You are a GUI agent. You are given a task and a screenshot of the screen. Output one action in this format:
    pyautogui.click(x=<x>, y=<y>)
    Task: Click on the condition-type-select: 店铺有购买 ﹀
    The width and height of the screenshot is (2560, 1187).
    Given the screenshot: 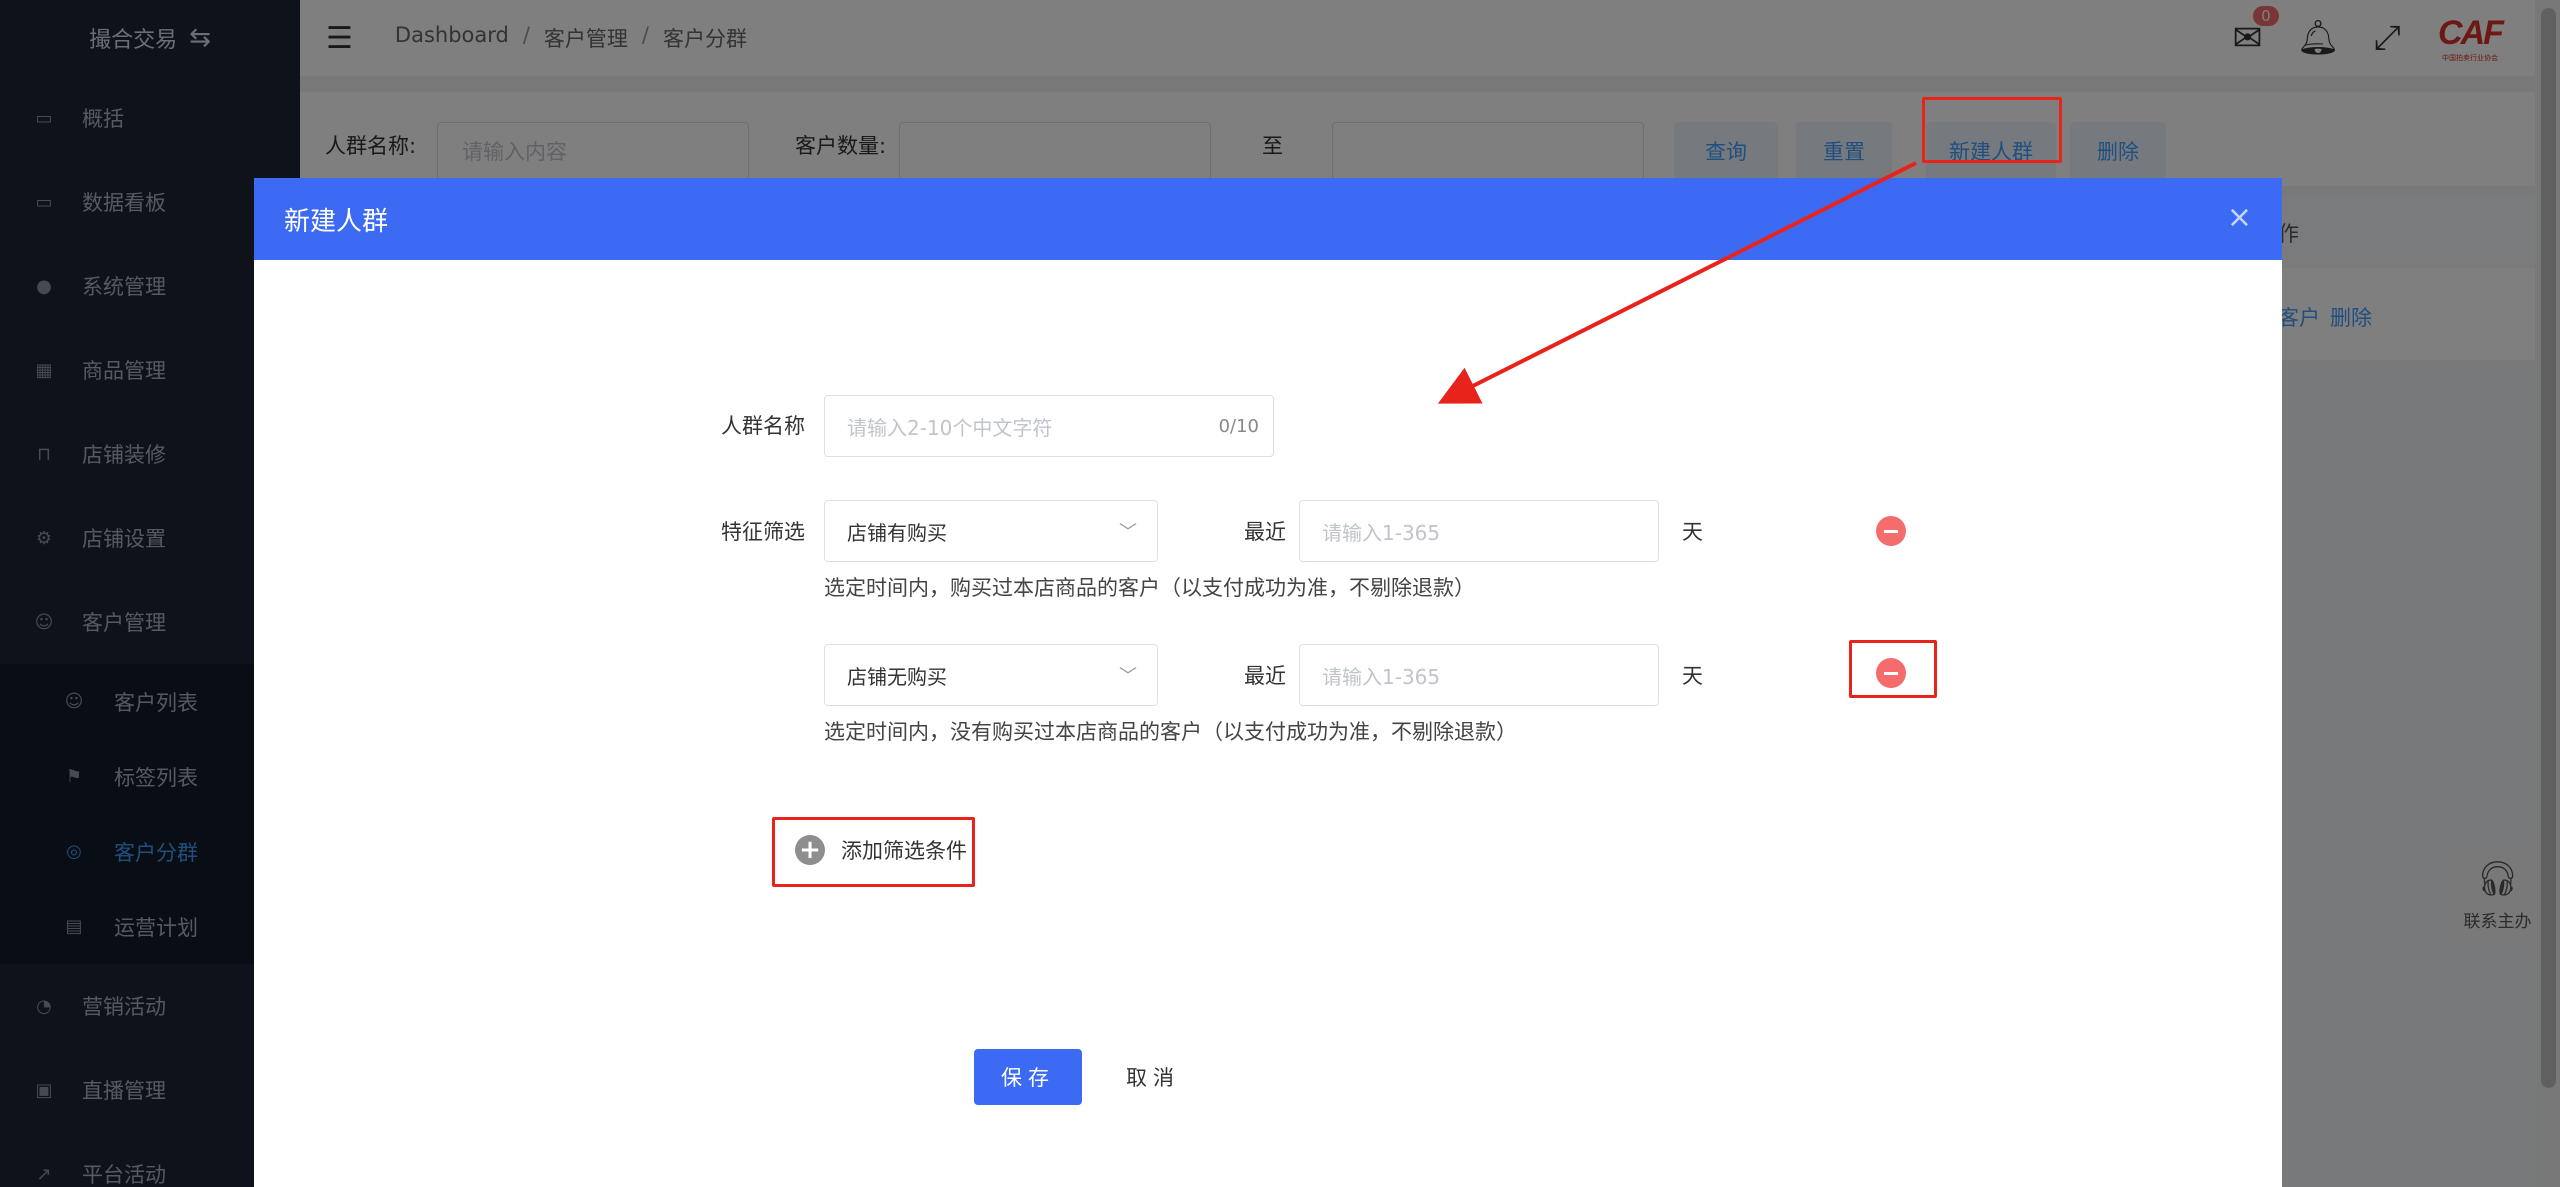 What is the action you would take?
    pyautogui.click(x=991, y=531)
    